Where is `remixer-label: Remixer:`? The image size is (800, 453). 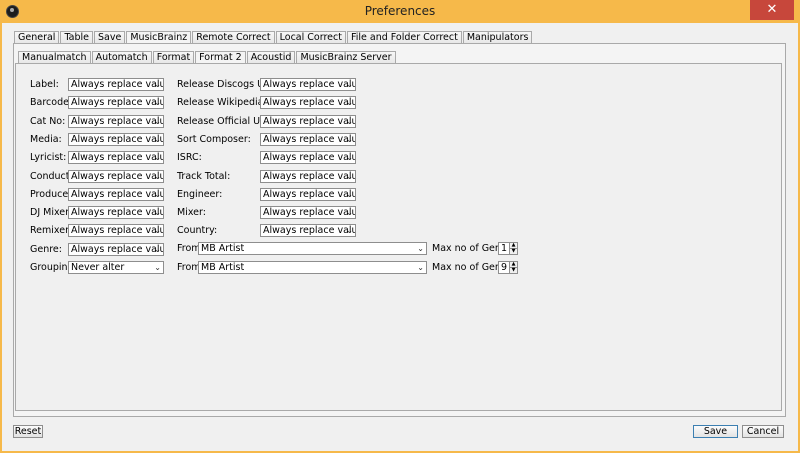
remixer-label: Remixer: is located at coordinates (51, 231).